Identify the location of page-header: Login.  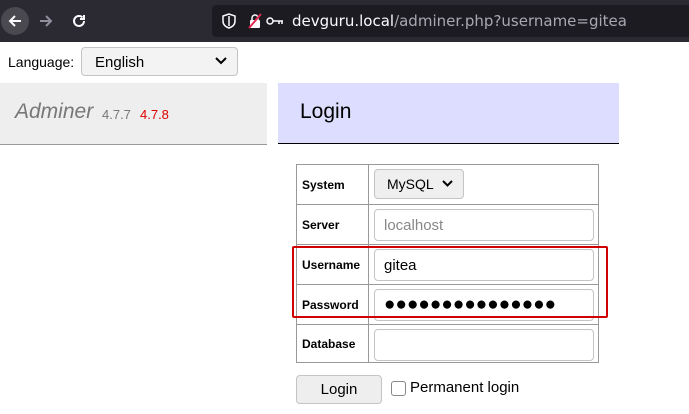
(448, 113).